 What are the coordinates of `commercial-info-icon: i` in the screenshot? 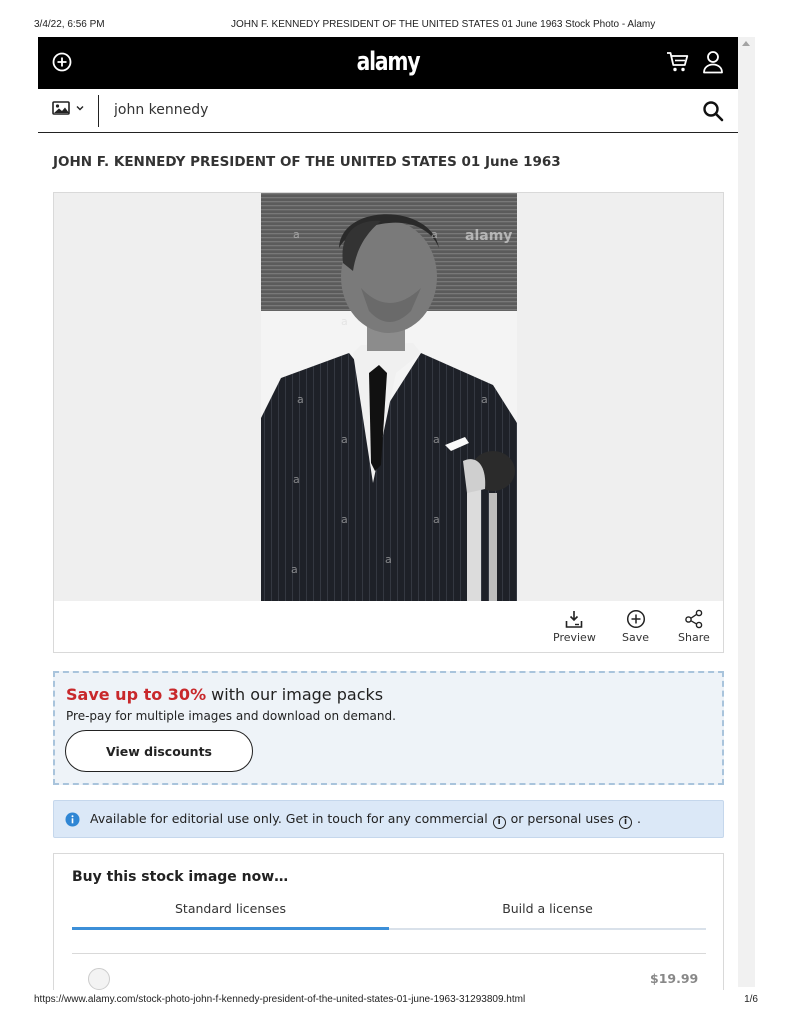 It's located at (499, 822).